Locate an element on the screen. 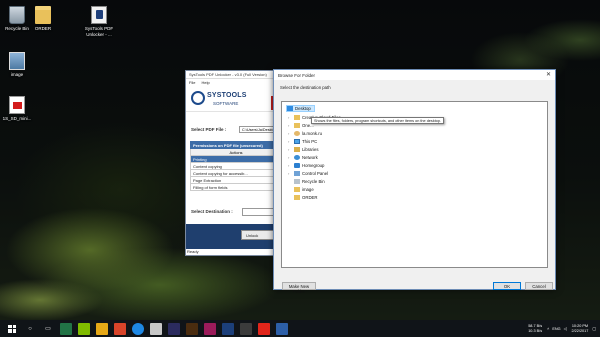  task-view-icon: ▭ is located at coordinates (48, 329).